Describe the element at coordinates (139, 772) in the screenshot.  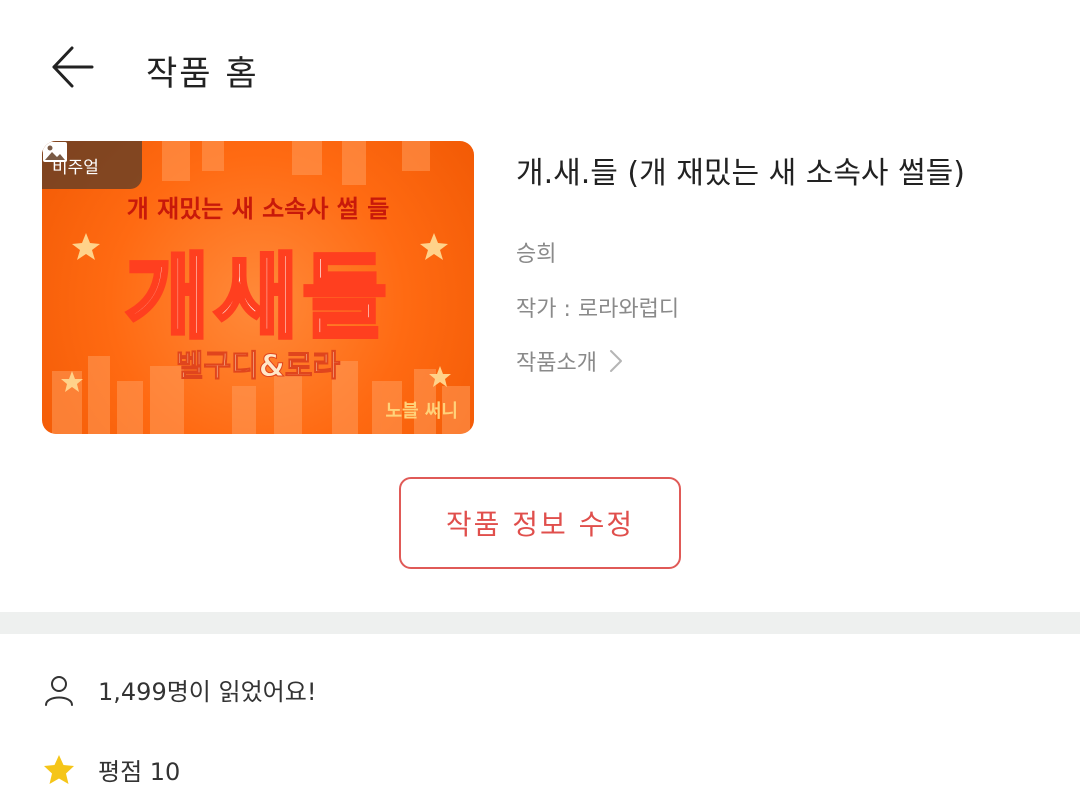
I see `rating-text: 평점 10` at that location.